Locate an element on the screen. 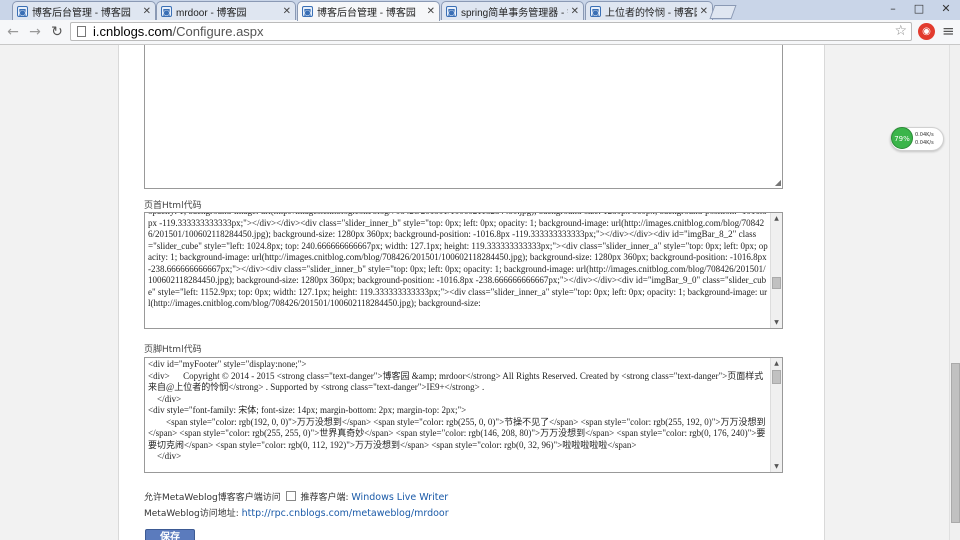 The width and height of the screenshot is (960, 540). footer-html-label: 页脚Html代码 is located at coordinates (173, 350).